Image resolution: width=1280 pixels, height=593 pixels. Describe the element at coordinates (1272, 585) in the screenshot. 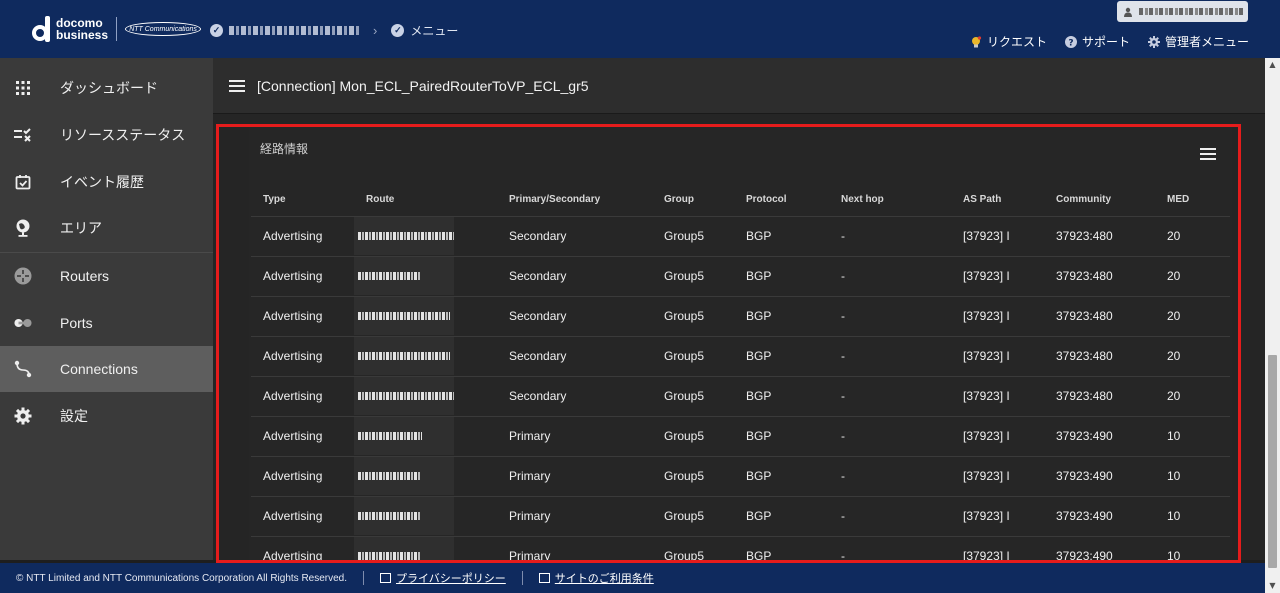

I see `scroll-down-arrow-icon: ▼` at that location.